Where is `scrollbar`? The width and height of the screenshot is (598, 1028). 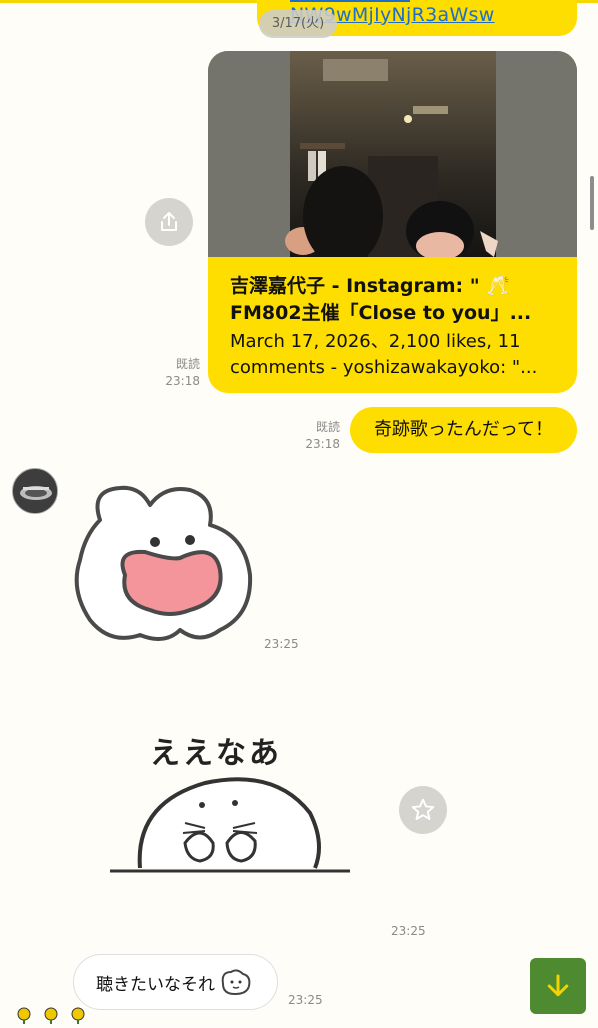
scrollbar is located at coordinates (592, 203).